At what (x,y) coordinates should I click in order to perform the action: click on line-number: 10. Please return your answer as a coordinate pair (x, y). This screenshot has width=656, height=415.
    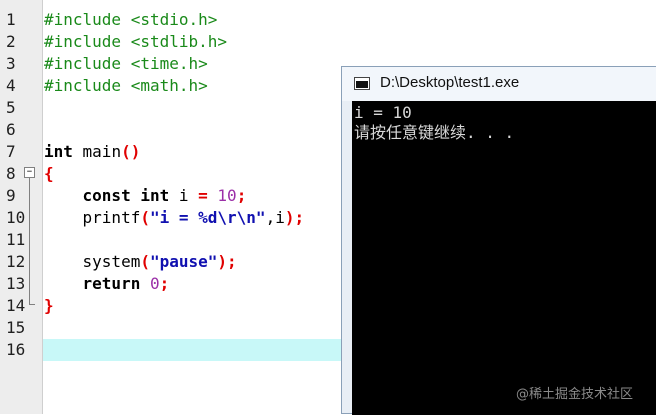
    Looking at the image, I should click on (16, 217).